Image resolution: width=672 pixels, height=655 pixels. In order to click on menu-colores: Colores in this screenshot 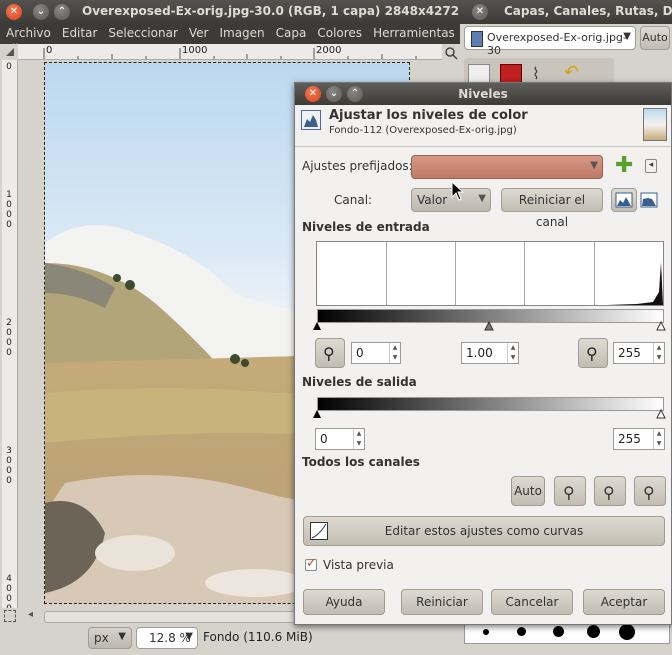, I will do `click(339, 32)`.